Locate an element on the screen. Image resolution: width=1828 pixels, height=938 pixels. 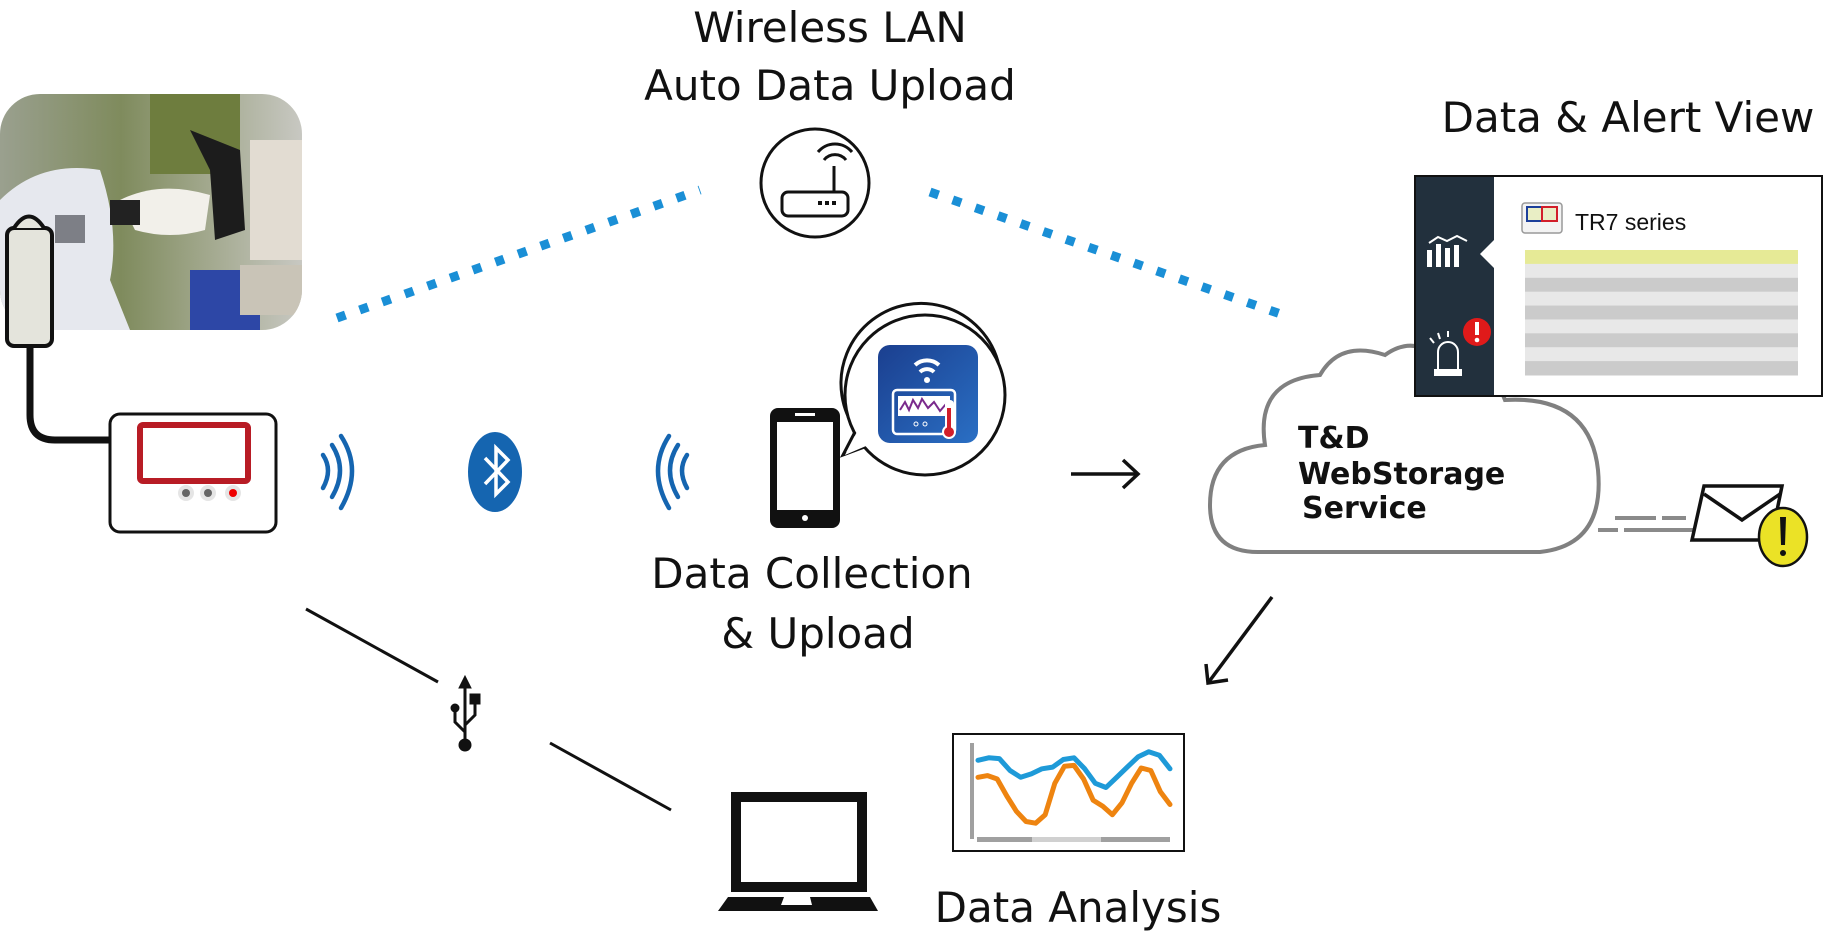
web-dashboard-panel: TR7 series is located at coordinates (1618, 286).